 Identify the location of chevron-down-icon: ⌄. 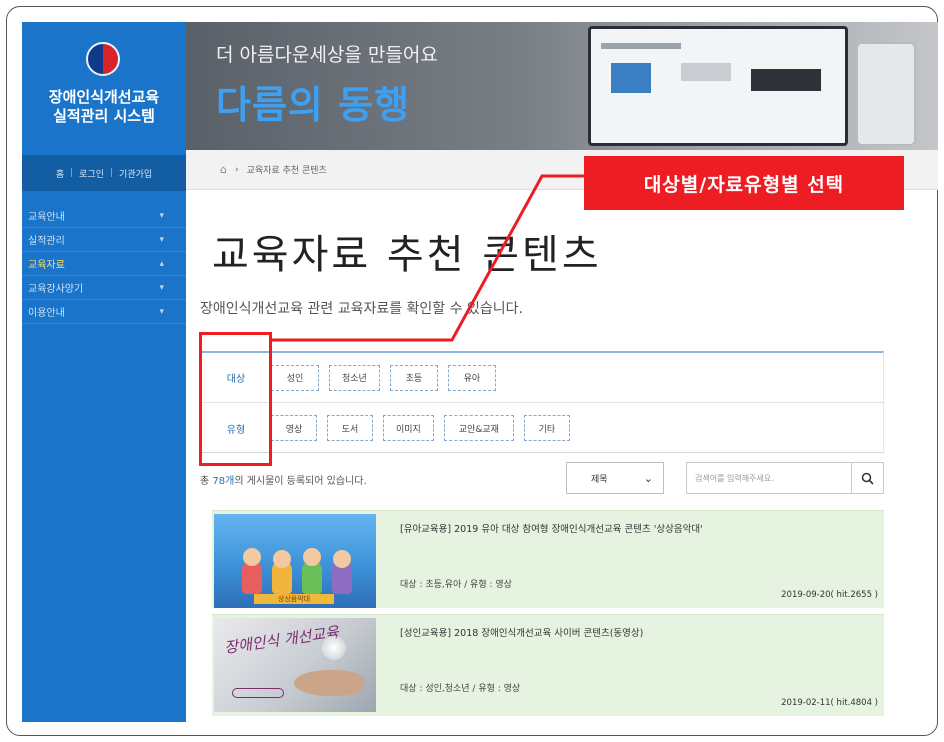
(648, 478).